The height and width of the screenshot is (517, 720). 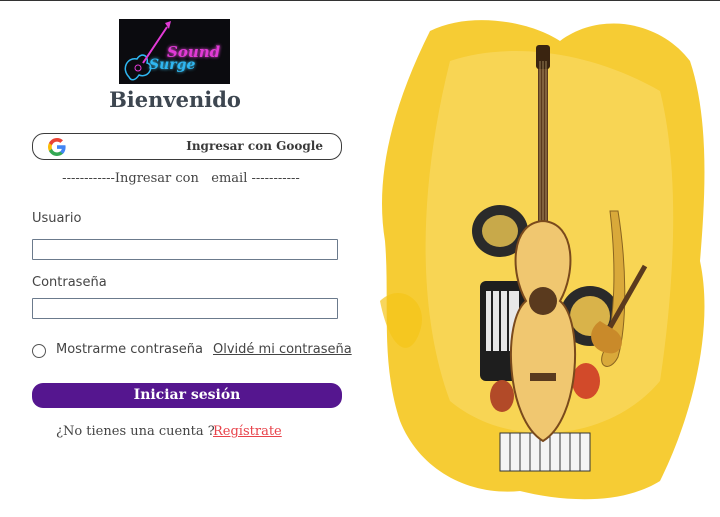 I want to click on username-label: Usuario, so click(x=57, y=218).